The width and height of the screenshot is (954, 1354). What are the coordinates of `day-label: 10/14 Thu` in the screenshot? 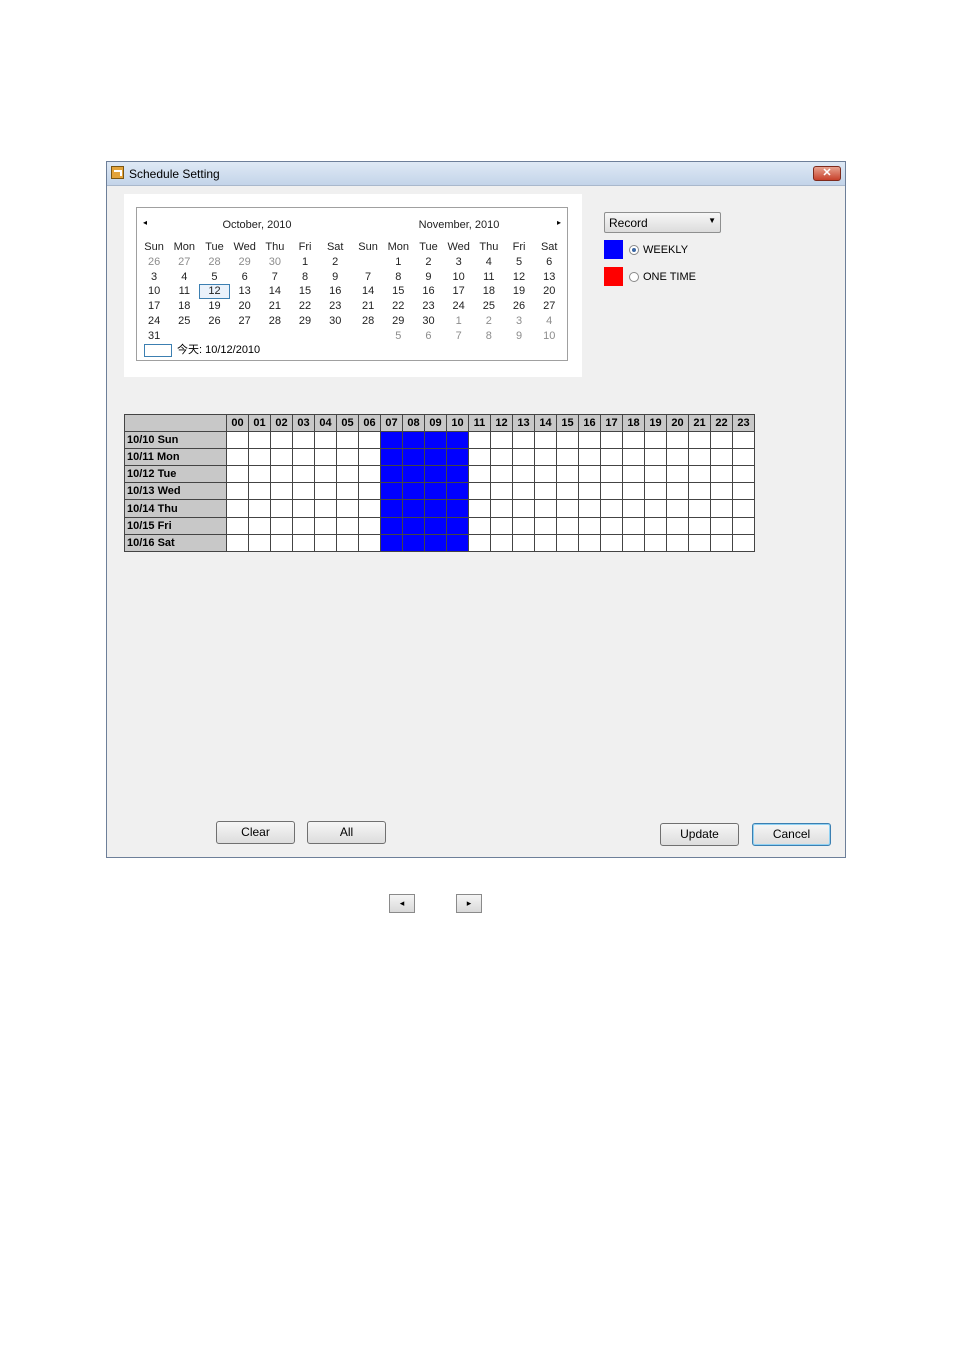 It's located at (175, 508).